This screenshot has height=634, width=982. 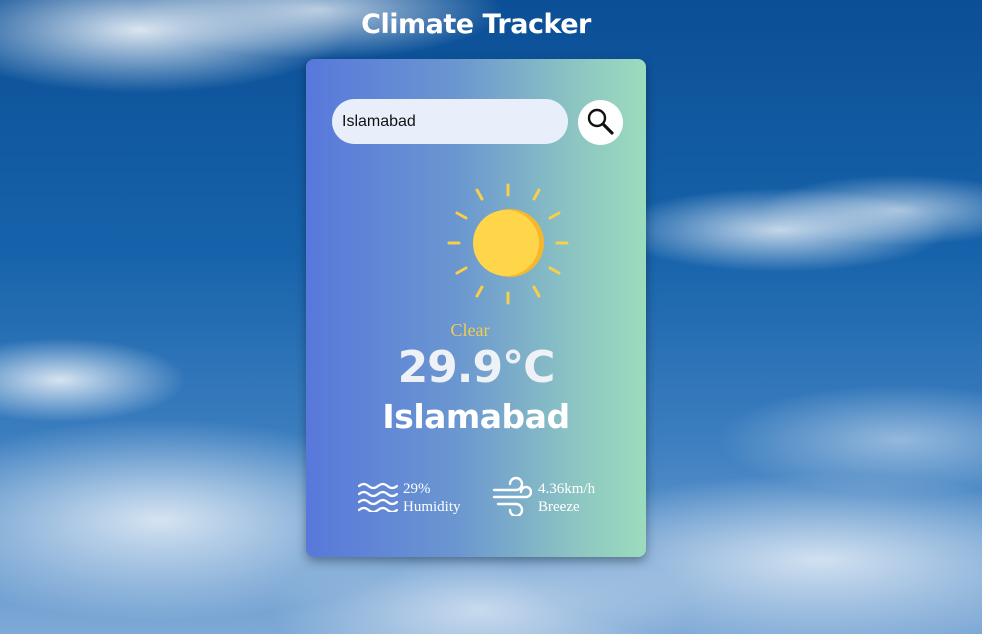 I want to click on humidity-text: 29% Humidity, so click(x=432, y=498).